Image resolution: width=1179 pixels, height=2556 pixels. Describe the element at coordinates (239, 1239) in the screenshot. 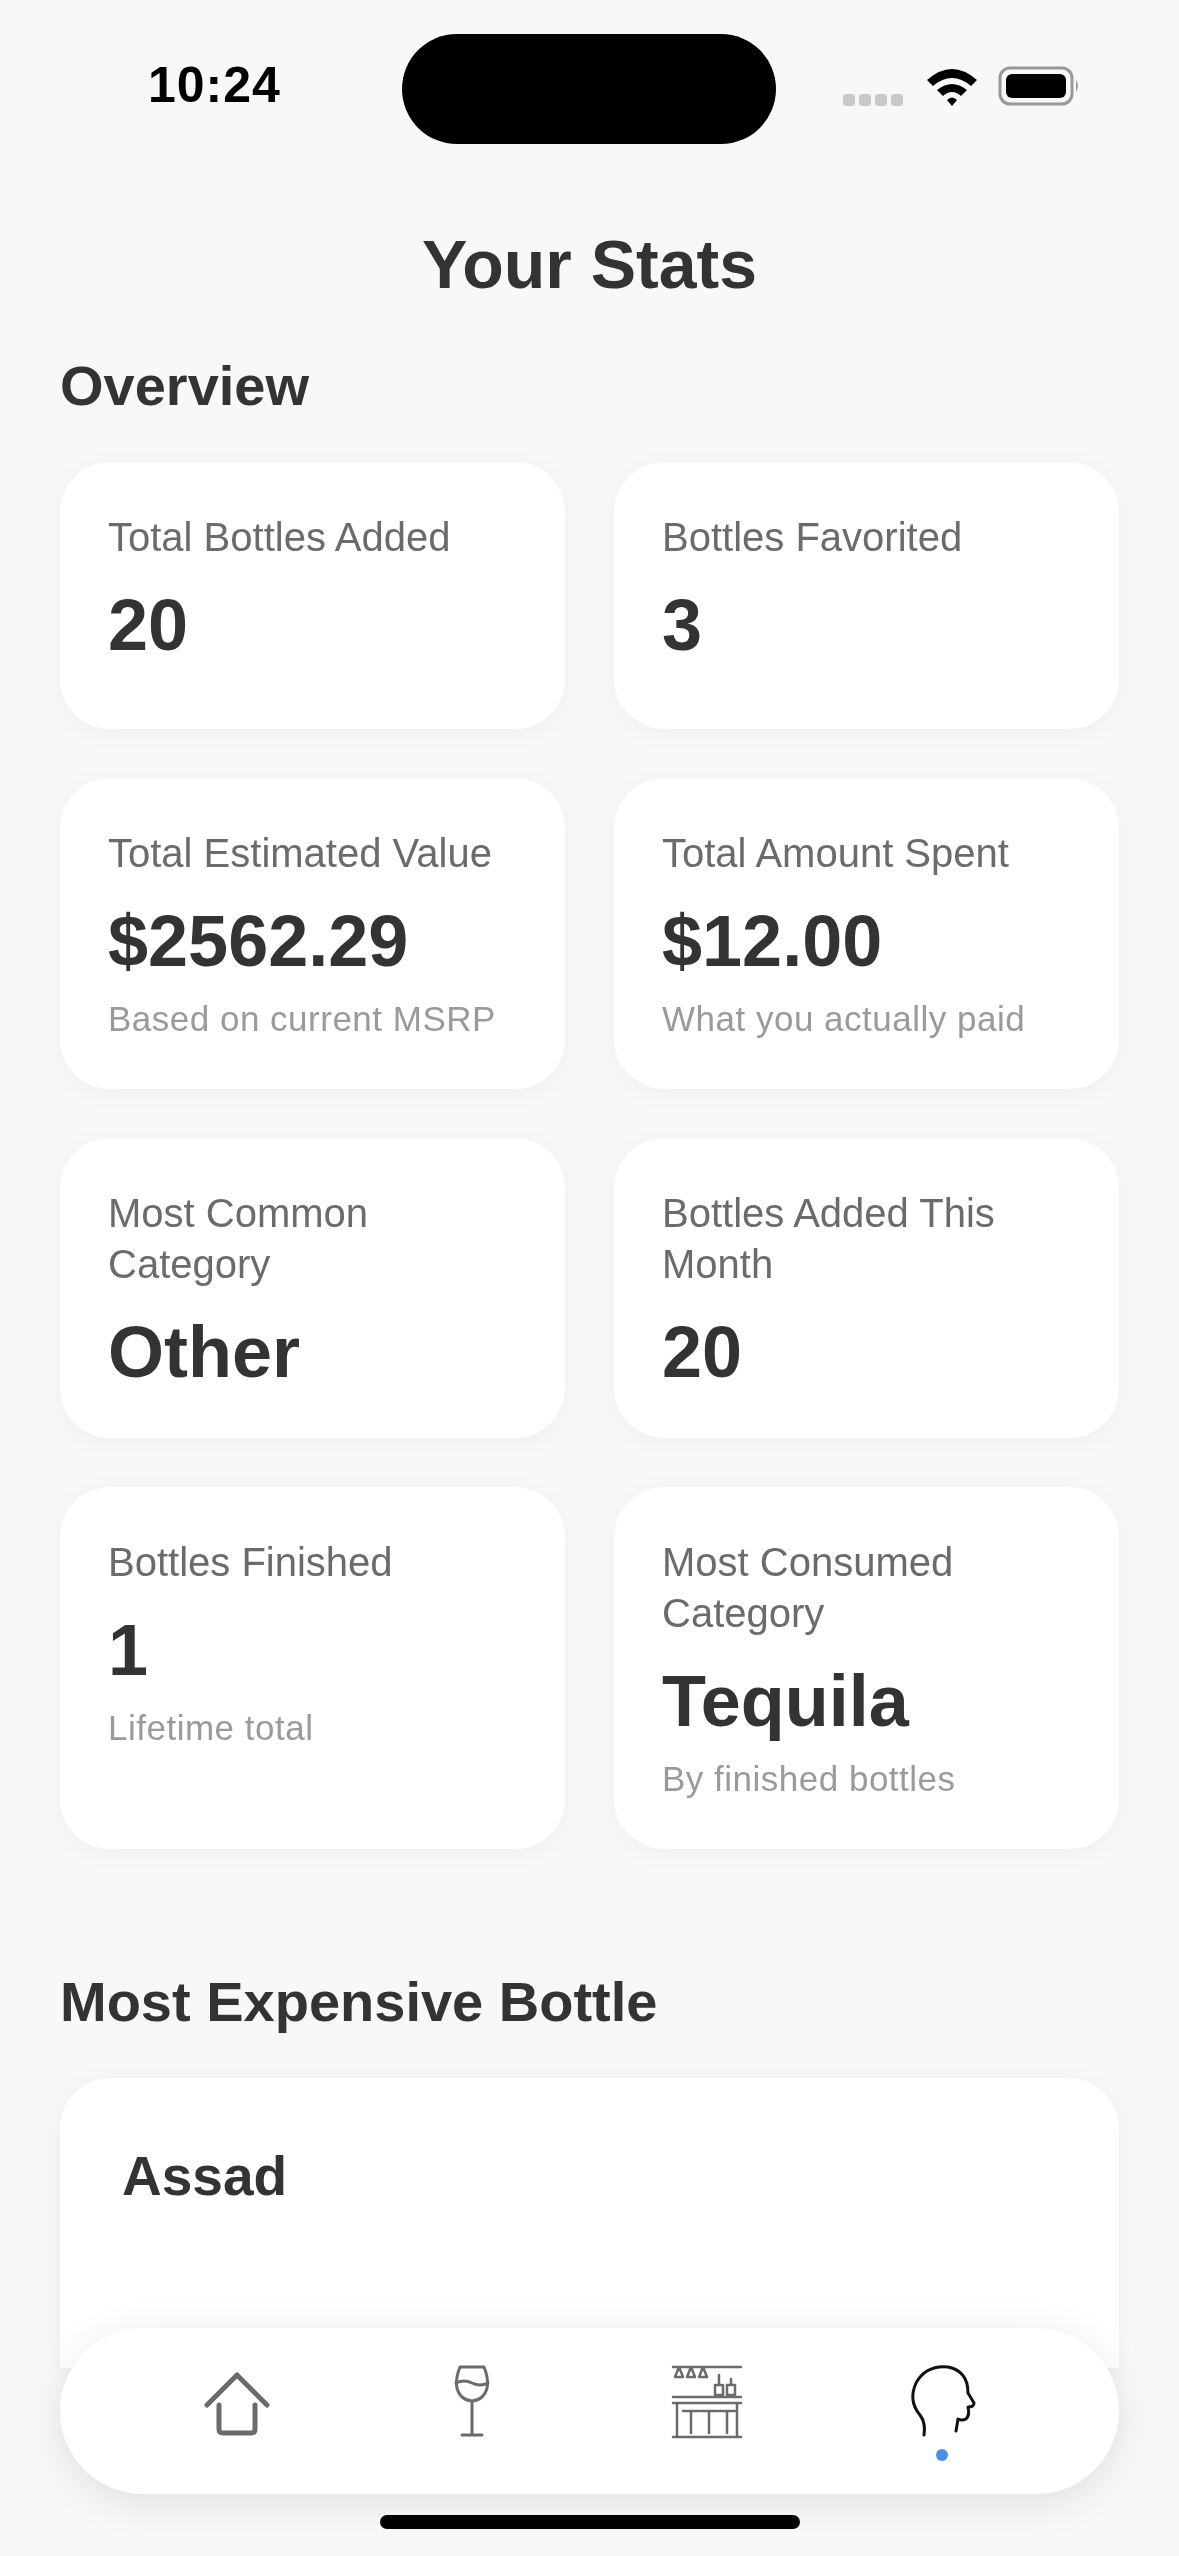

I see `stat-label: Most Common Category` at that location.